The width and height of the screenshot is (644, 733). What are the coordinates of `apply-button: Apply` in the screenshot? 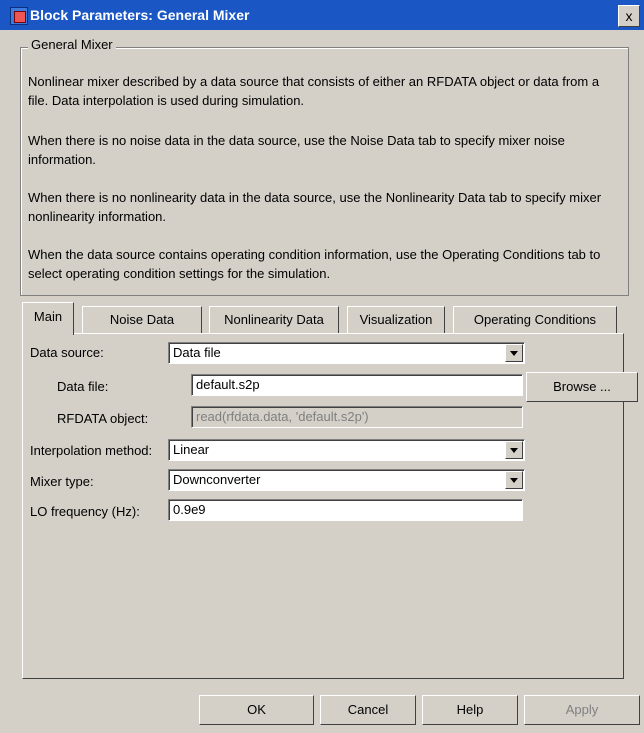 It's located at (582, 710).